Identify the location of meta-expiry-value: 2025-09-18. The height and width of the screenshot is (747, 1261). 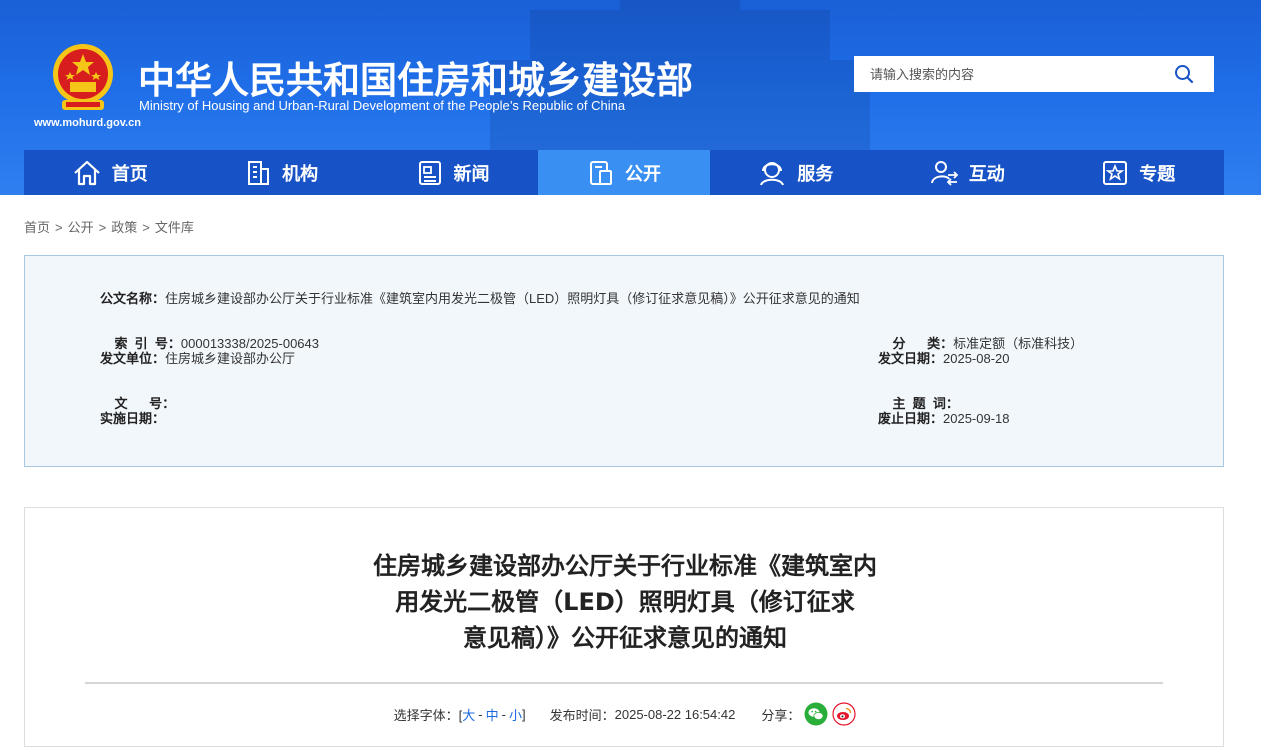
(976, 418).